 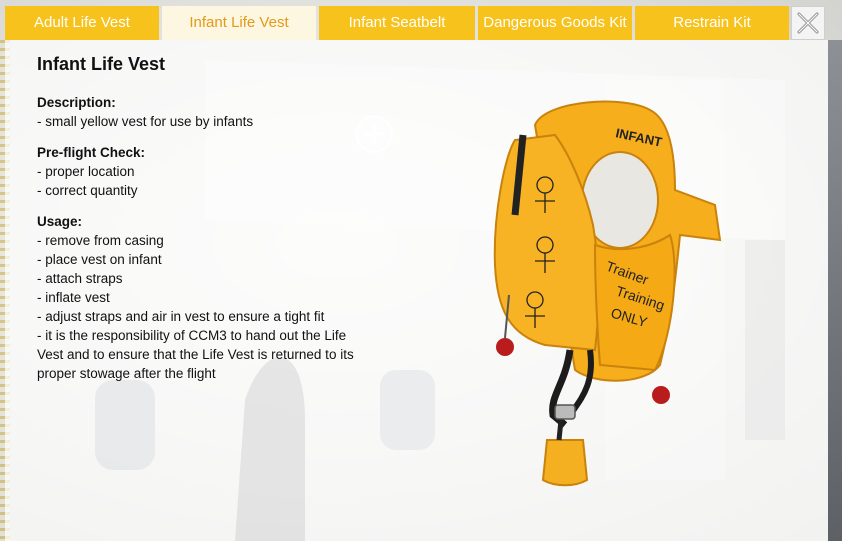 I want to click on usage-line: proper stowage after the flight, so click(x=126, y=373).